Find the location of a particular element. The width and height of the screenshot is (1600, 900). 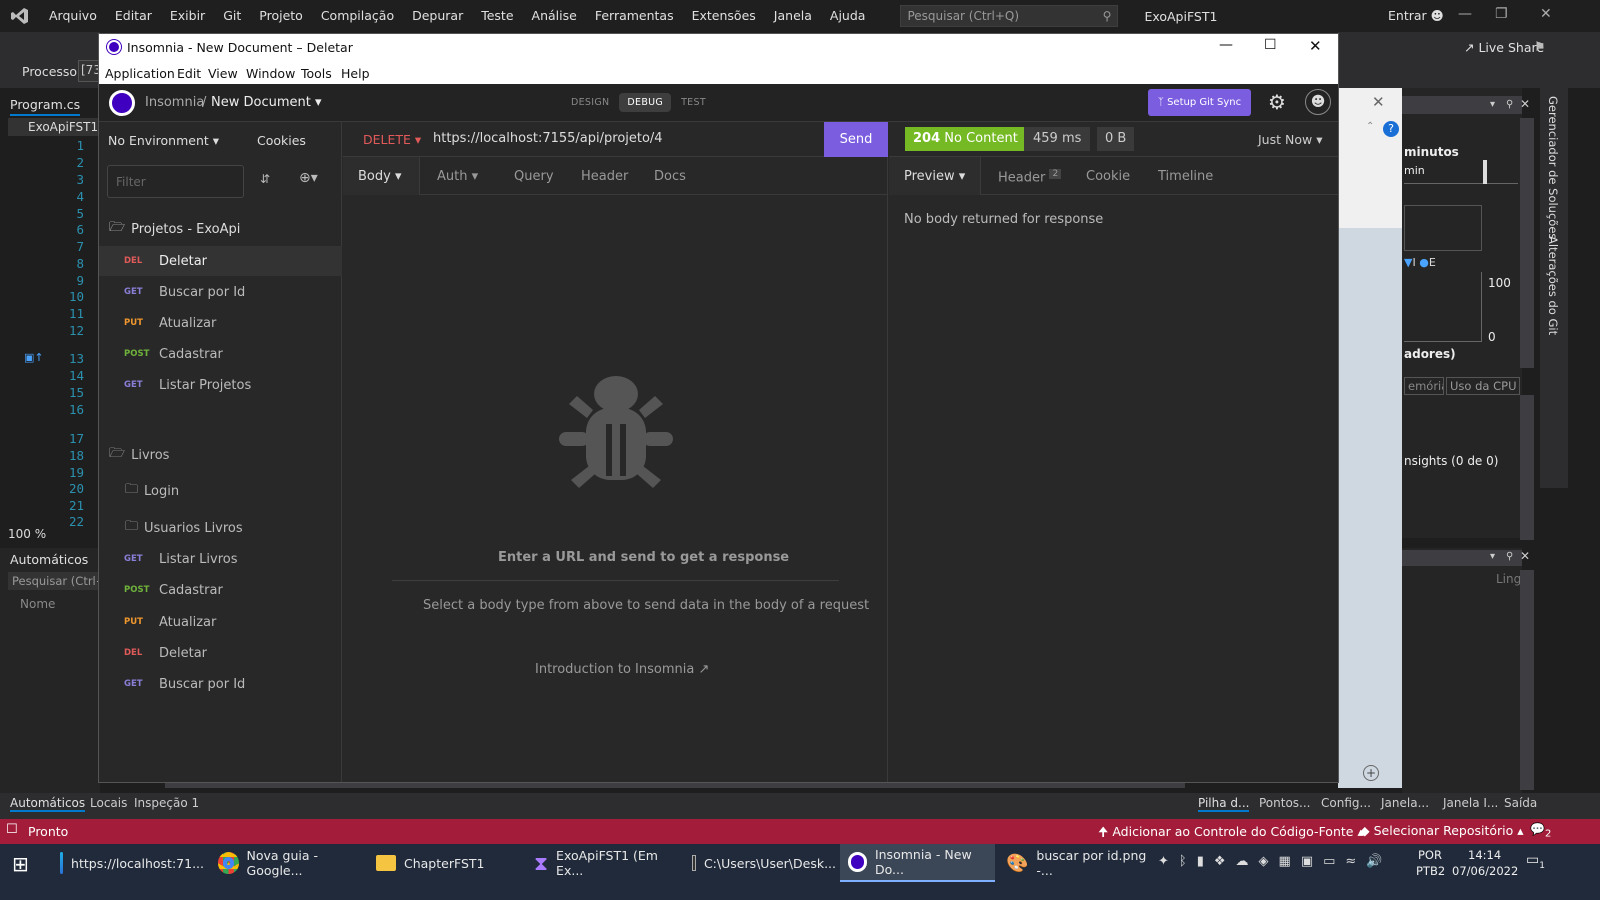

language-indicator-top: POR is located at coordinates (1430, 855).